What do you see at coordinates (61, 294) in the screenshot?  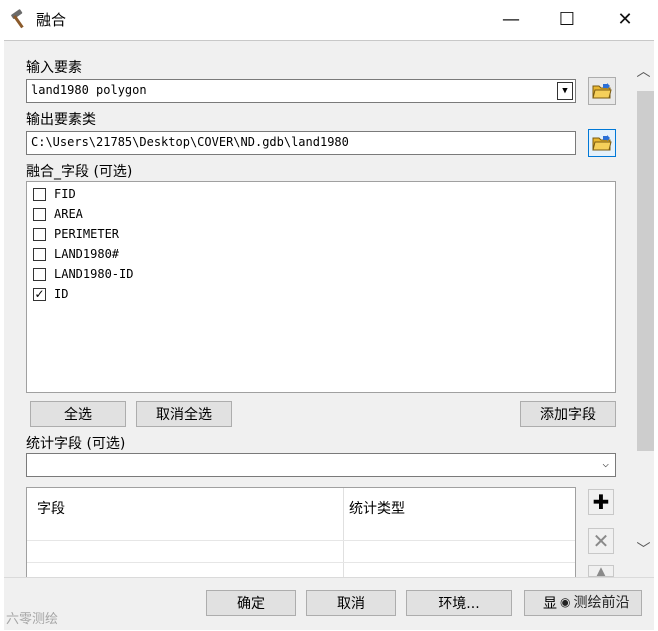 I see `field-label: ID` at bounding box center [61, 294].